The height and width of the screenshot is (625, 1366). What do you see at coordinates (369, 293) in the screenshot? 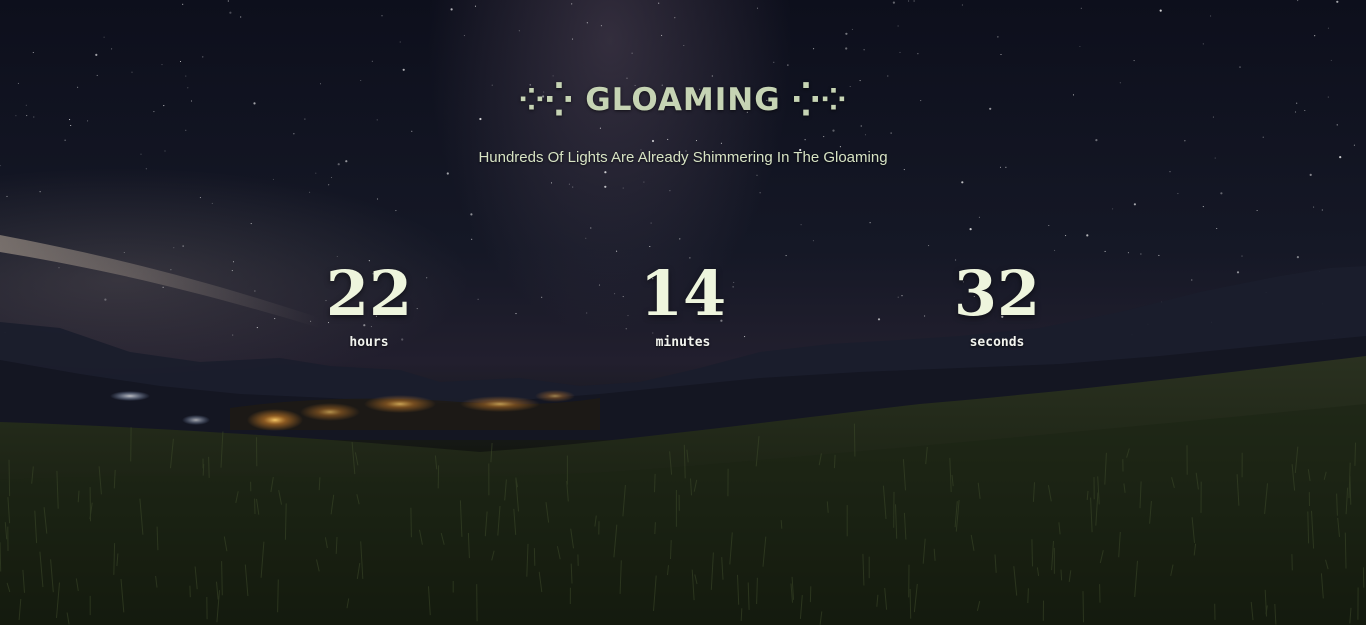
I see `hours-value: 22` at bounding box center [369, 293].